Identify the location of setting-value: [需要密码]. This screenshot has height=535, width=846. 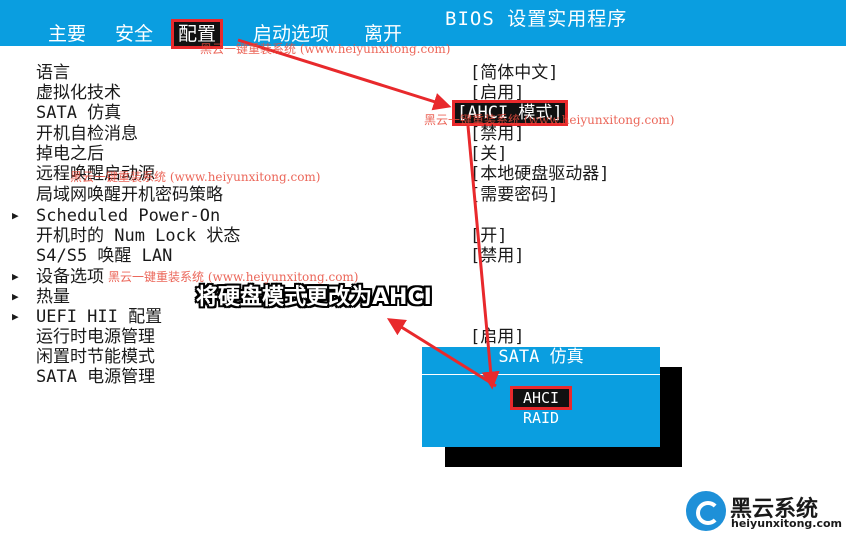
(514, 195).